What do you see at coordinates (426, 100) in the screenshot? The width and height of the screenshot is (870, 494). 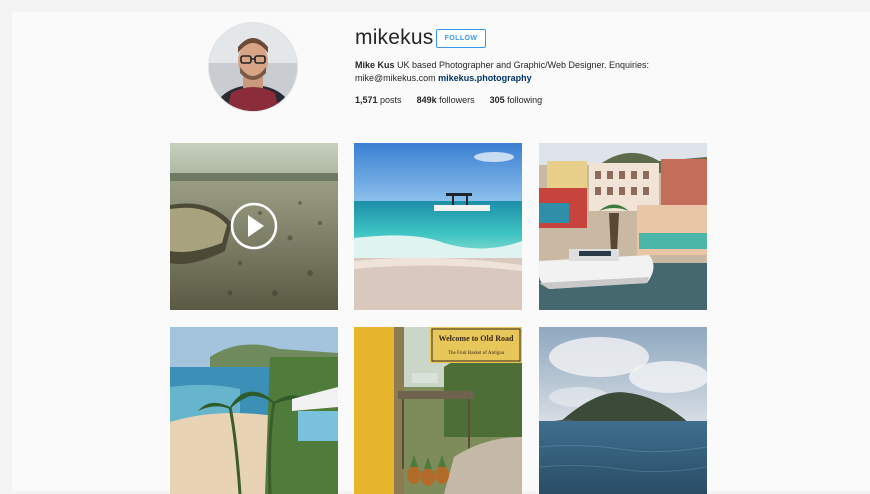 I see `followers-count: 849k` at bounding box center [426, 100].